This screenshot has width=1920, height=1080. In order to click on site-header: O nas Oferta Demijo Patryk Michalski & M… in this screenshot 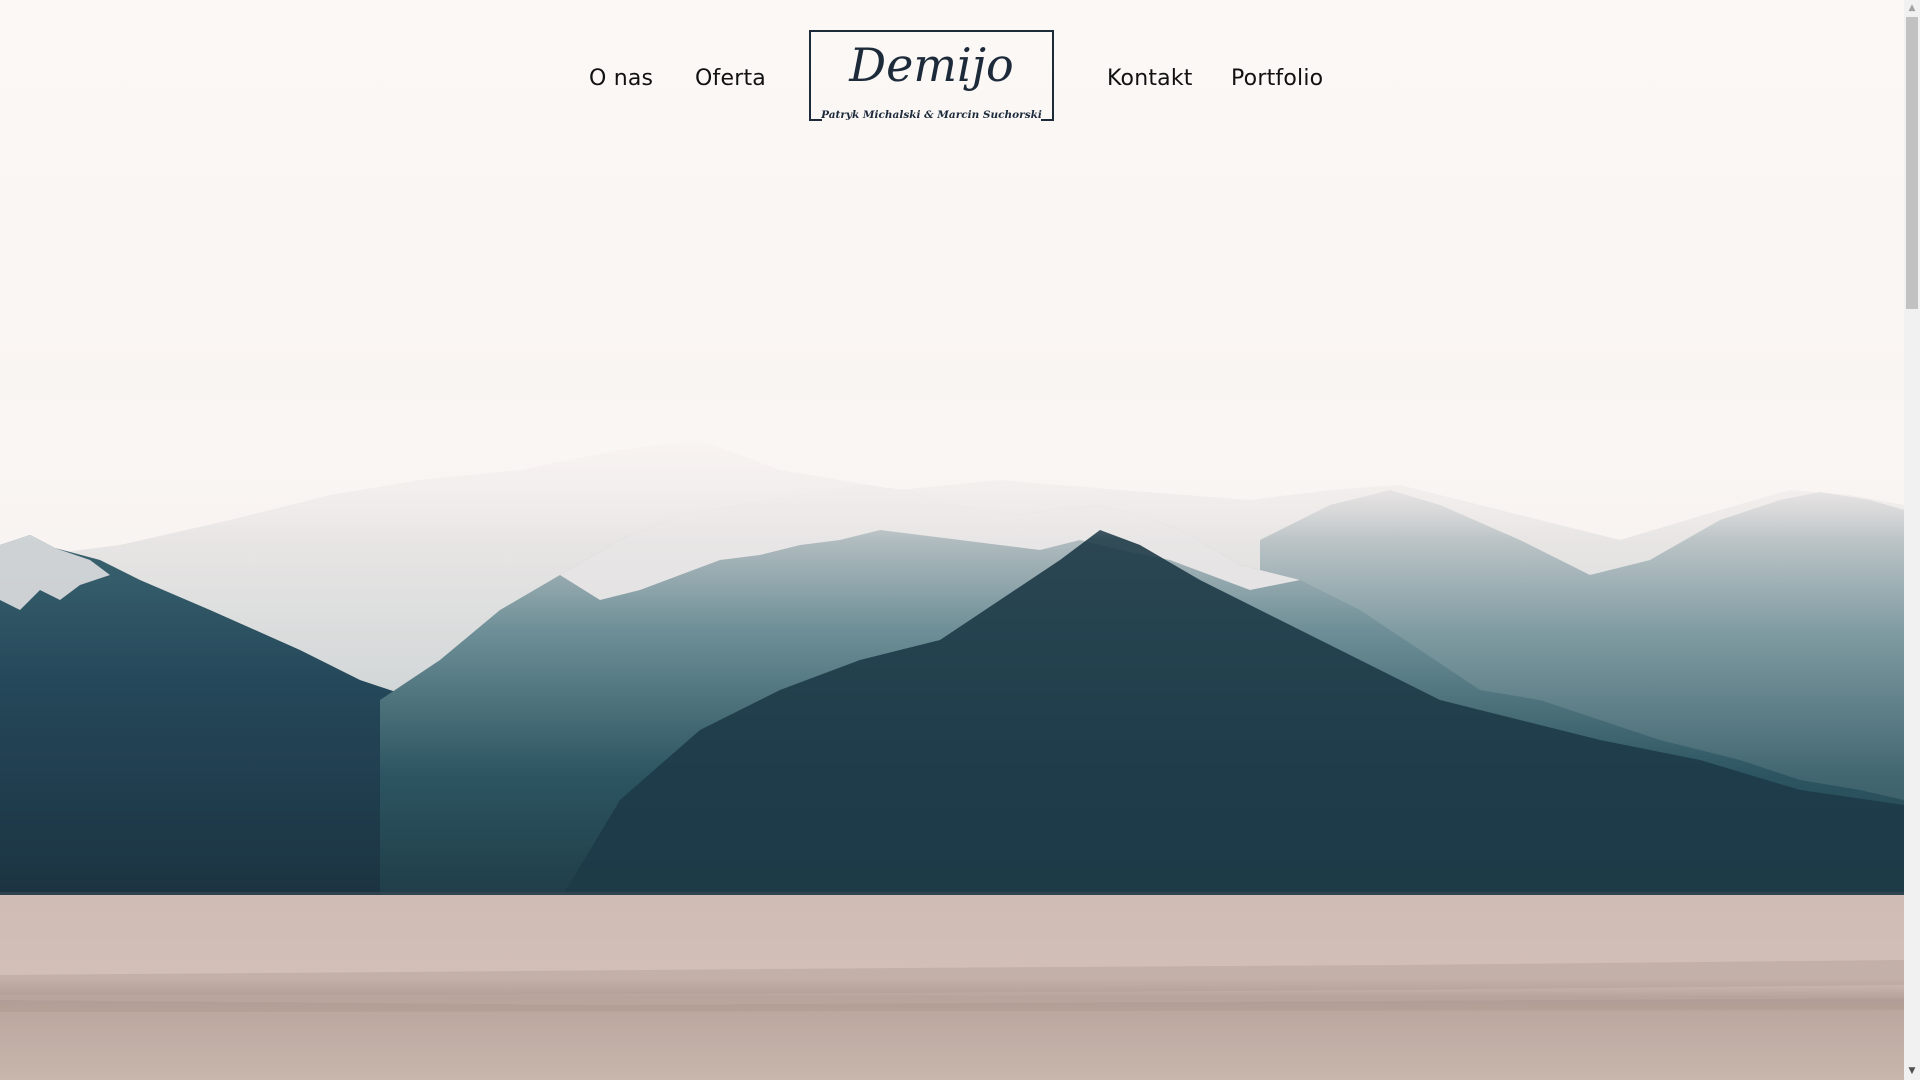, I will do `click(952, 80)`.